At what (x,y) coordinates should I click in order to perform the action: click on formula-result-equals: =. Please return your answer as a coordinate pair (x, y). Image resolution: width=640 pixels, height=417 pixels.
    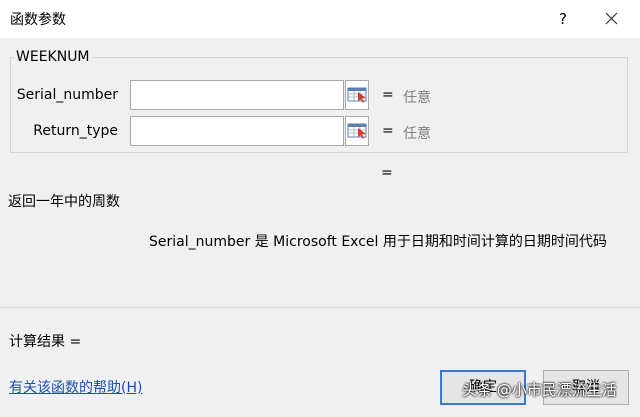
    Looking at the image, I should click on (387, 173).